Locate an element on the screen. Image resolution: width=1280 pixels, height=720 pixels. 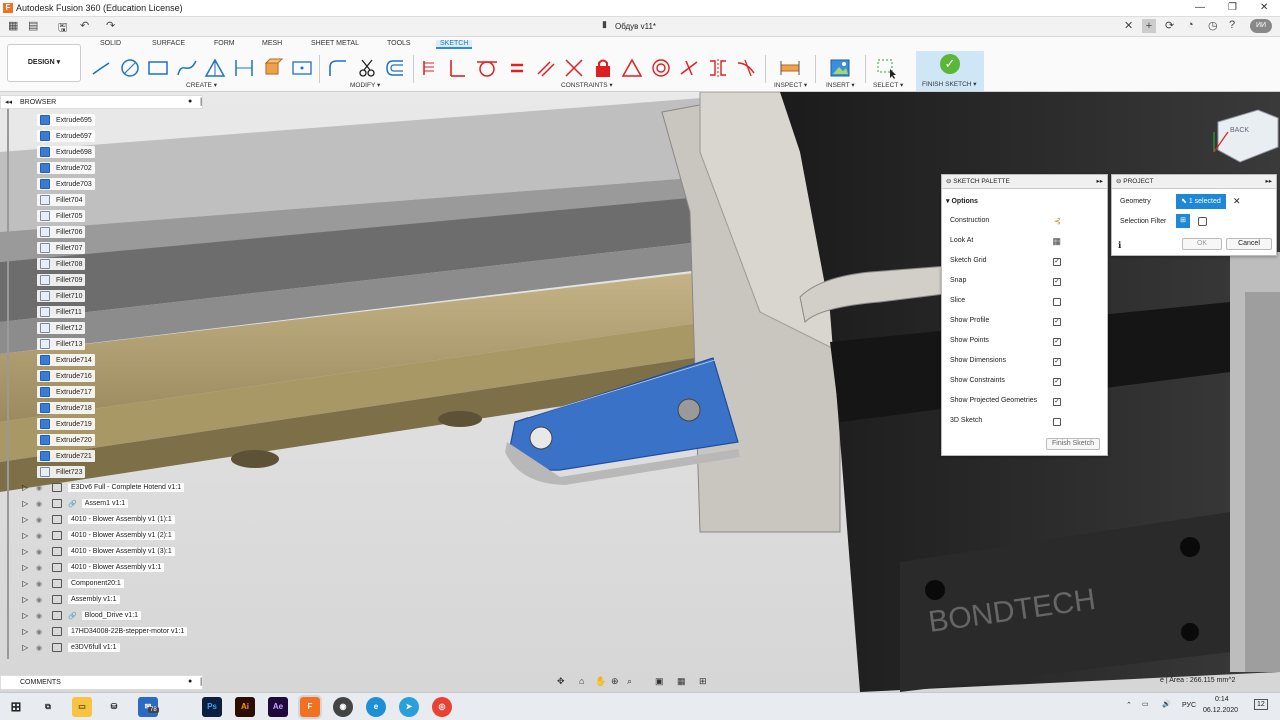
info-icon: ℹ is located at coordinates (1119, 245).